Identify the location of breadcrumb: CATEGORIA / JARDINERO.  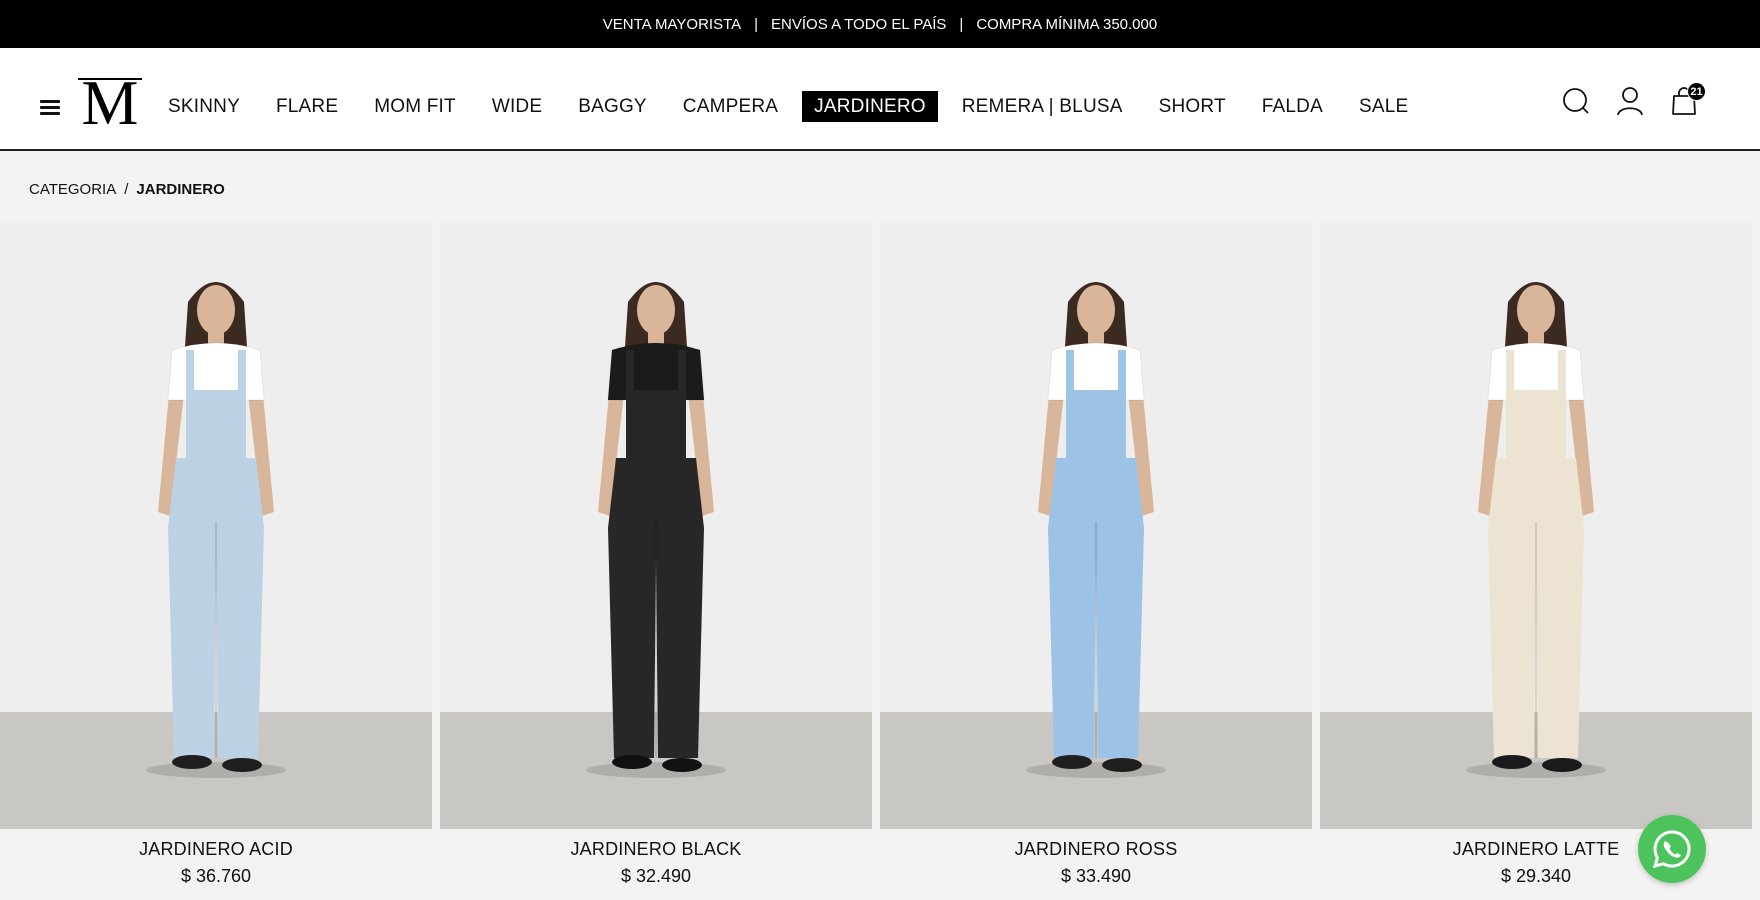
(127, 189).